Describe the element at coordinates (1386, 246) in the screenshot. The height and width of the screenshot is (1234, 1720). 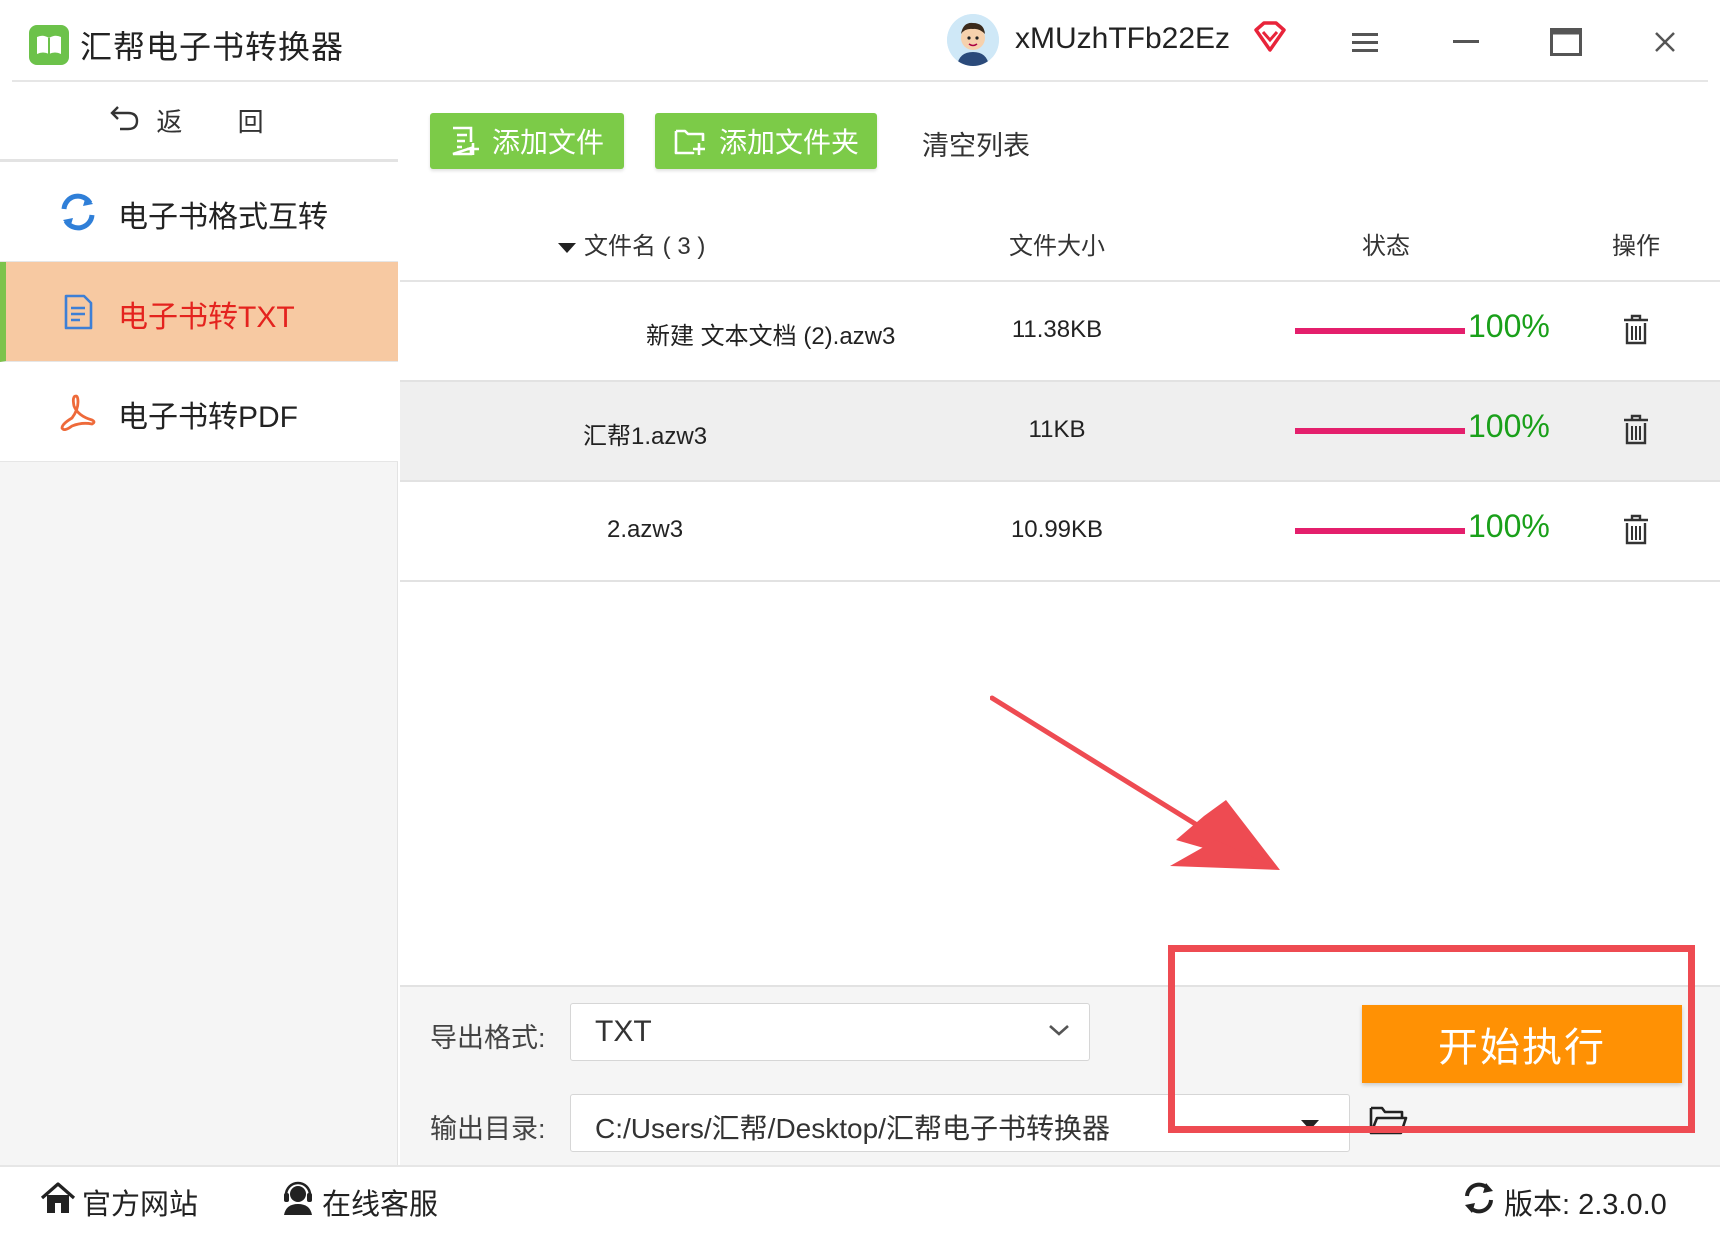
I see `column-header-status: 状态` at that location.